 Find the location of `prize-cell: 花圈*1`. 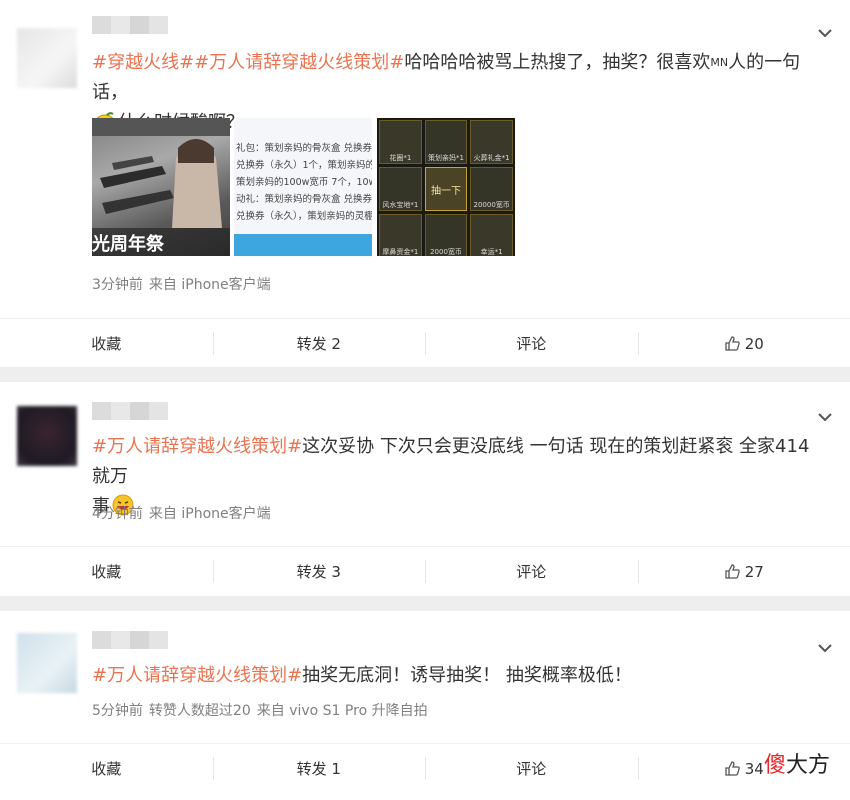

prize-cell: 花圈*1 is located at coordinates (400, 142).